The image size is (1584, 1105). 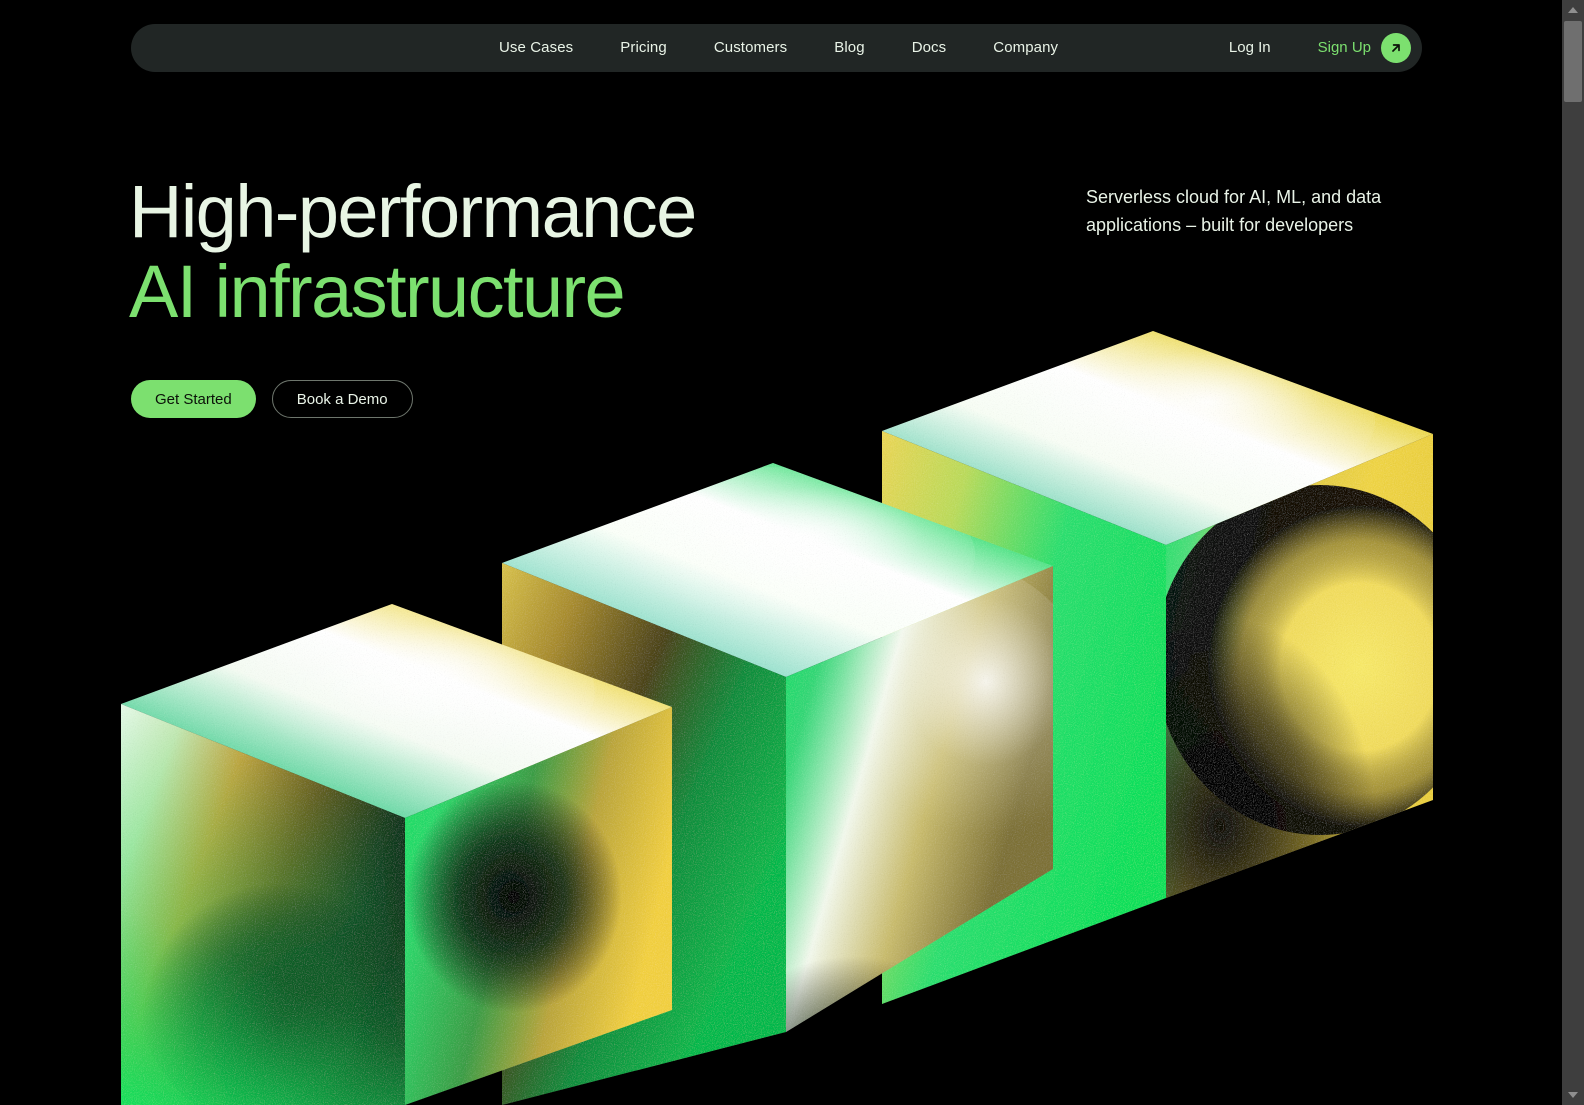 What do you see at coordinates (1573, 552) in the screenshot?
I see `vertical-scrollbar` at bounding box center [1573, 552].